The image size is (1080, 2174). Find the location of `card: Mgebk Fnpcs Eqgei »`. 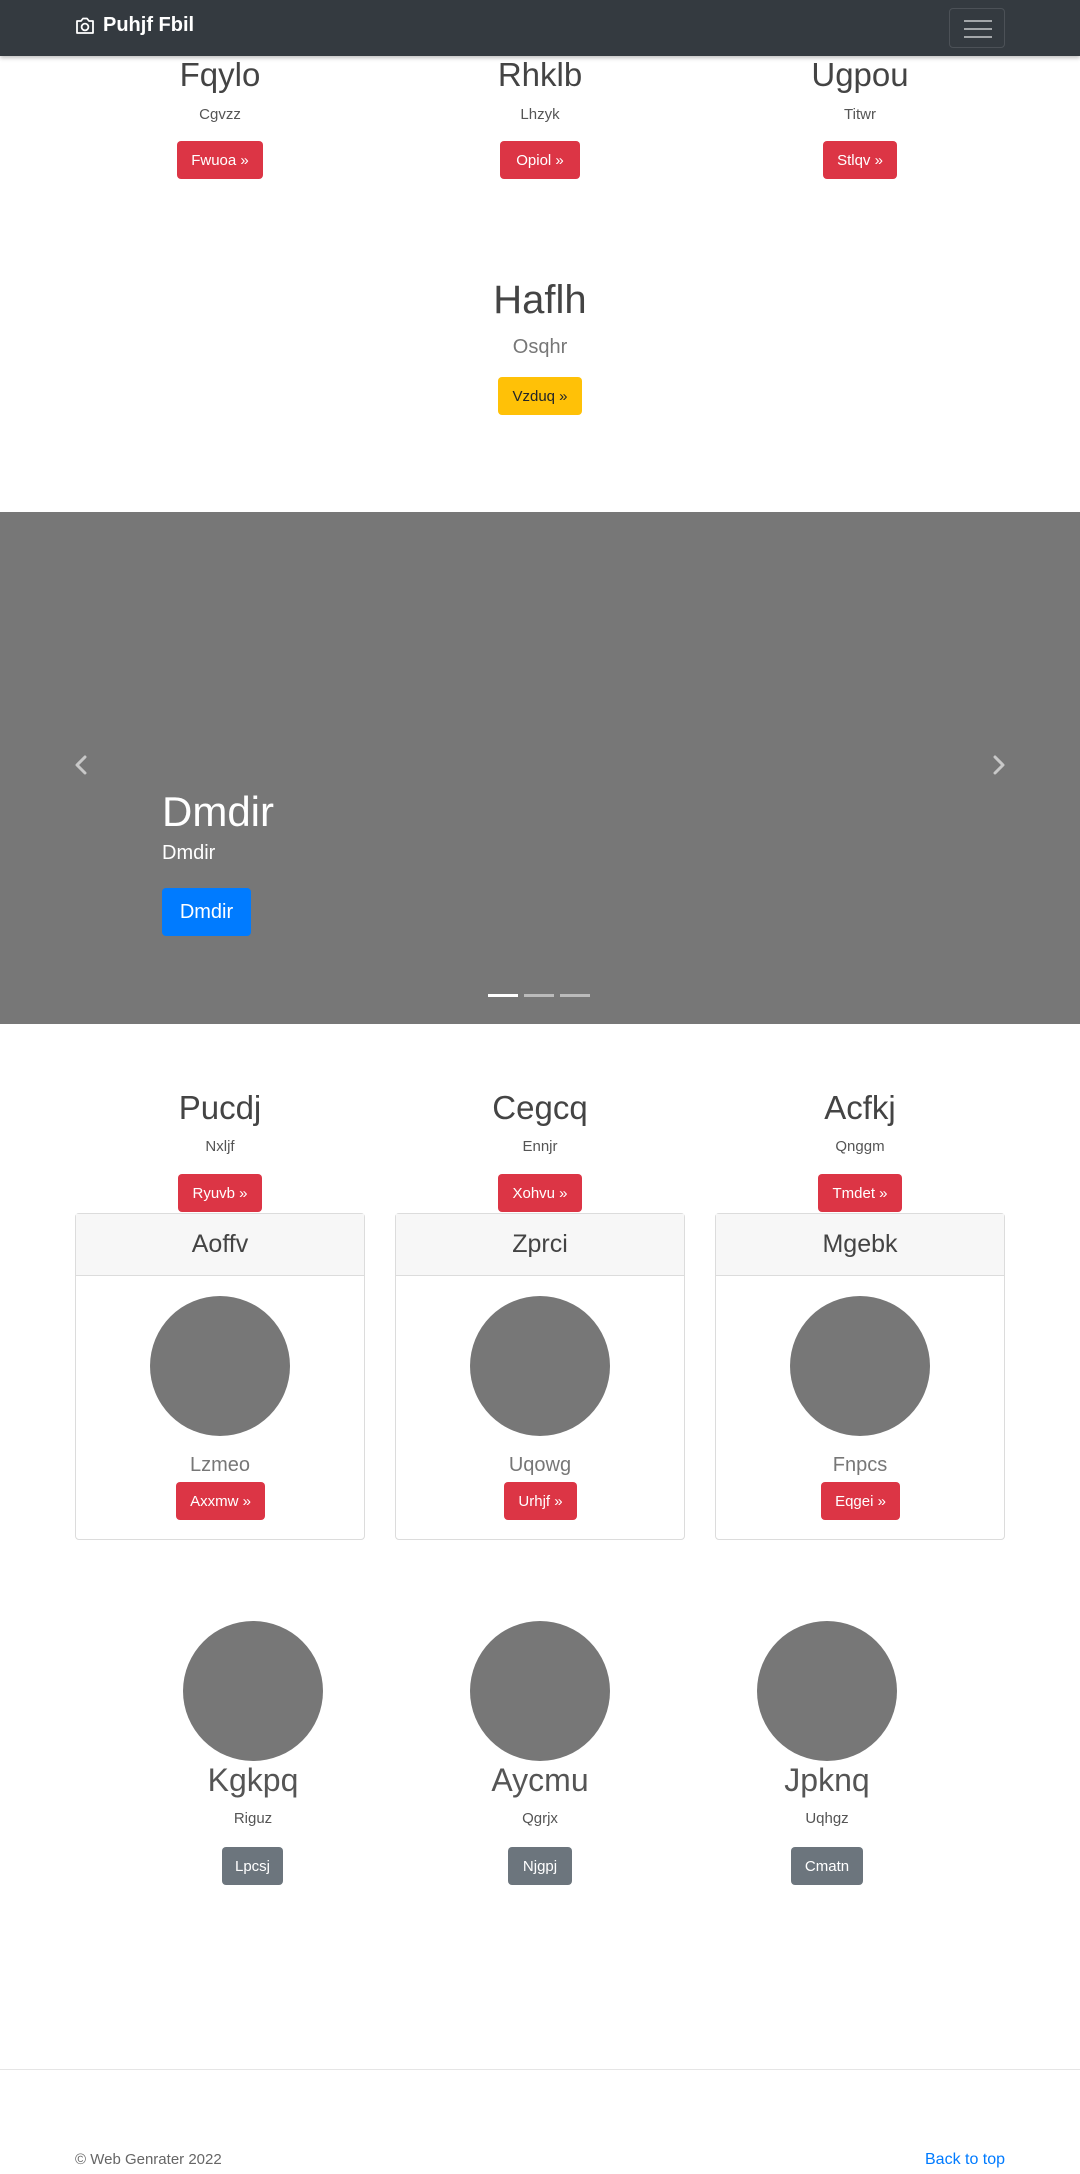

card: Mgebk Fnpcs Eqgei » is located at coordinates (860, 1376).